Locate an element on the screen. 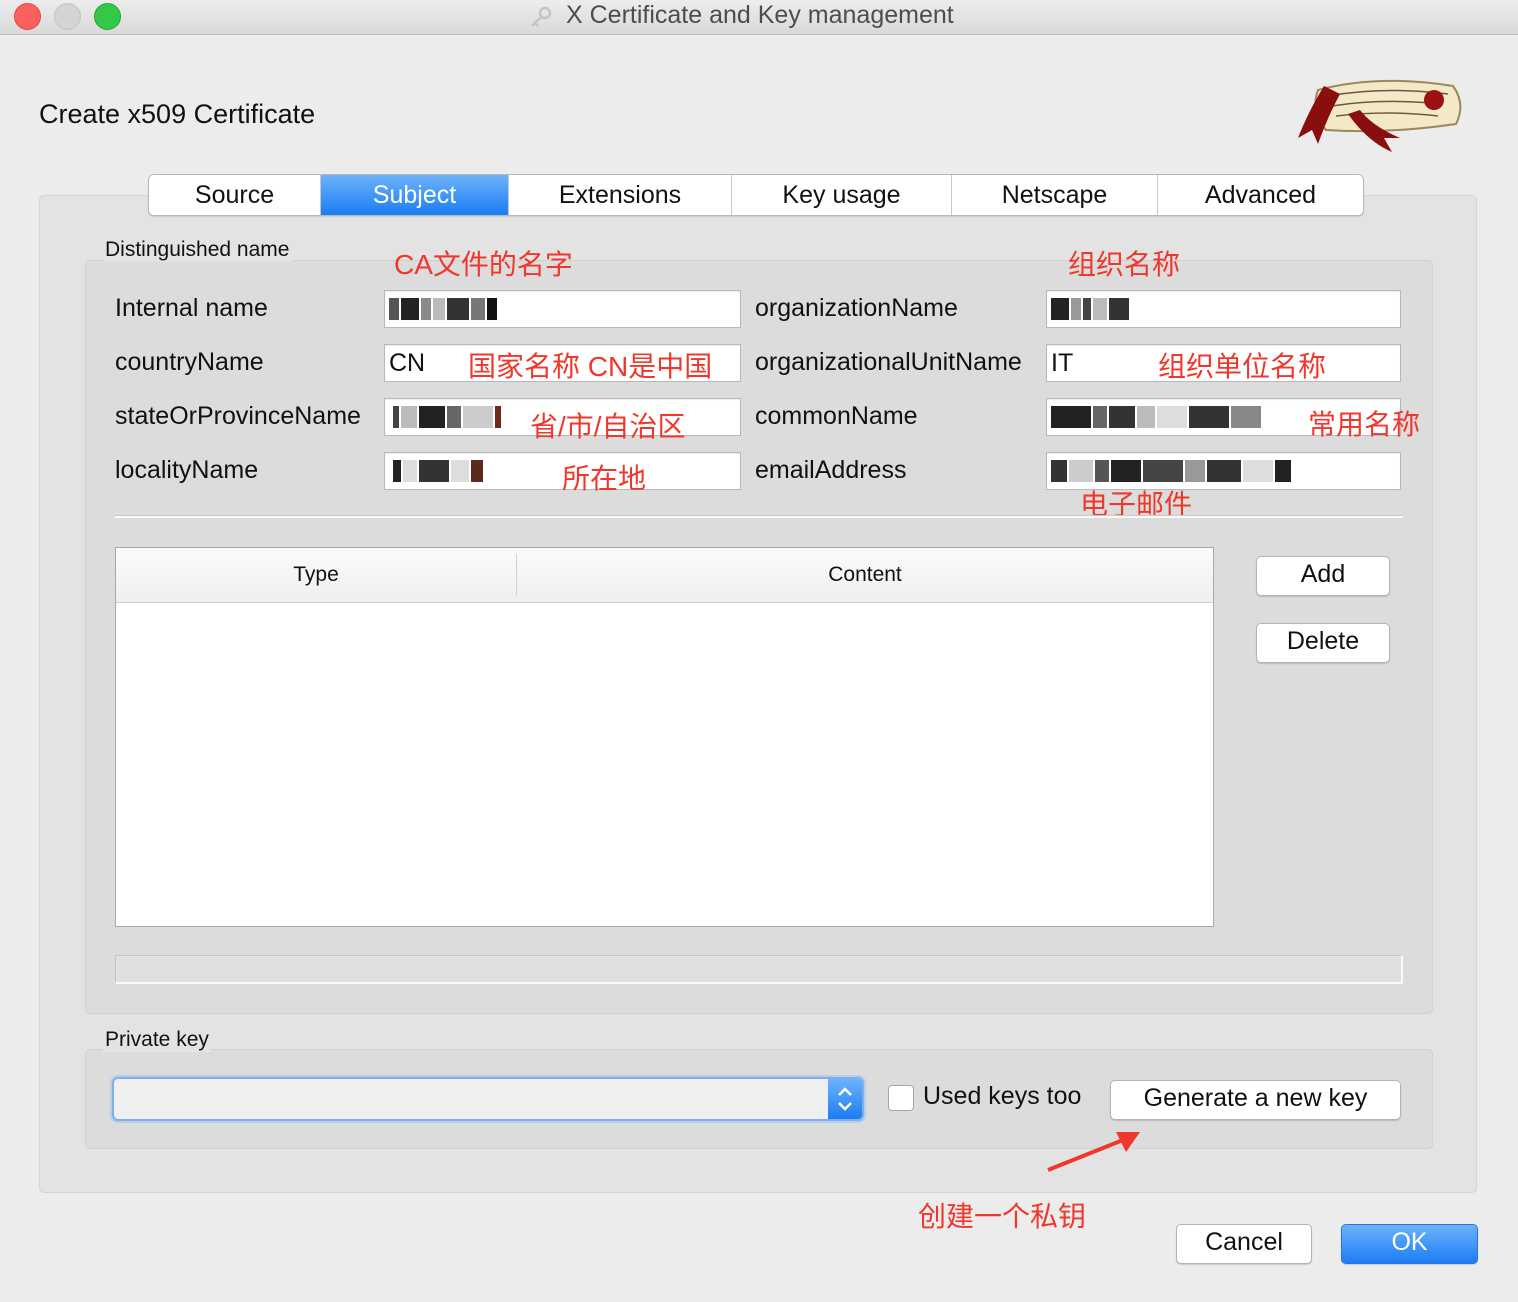 Image resolution: width=1518 pixels, height=1302 pixels. annotation-country: 国家名称 CN是中国 is located at coordinates (590, 366).